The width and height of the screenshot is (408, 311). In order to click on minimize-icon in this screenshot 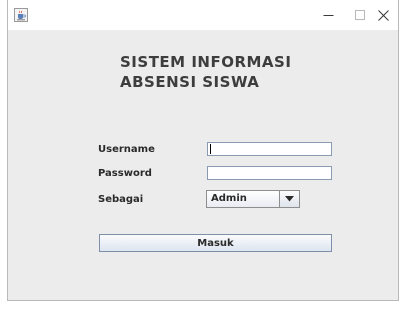, I will do `click(328, 15)`.